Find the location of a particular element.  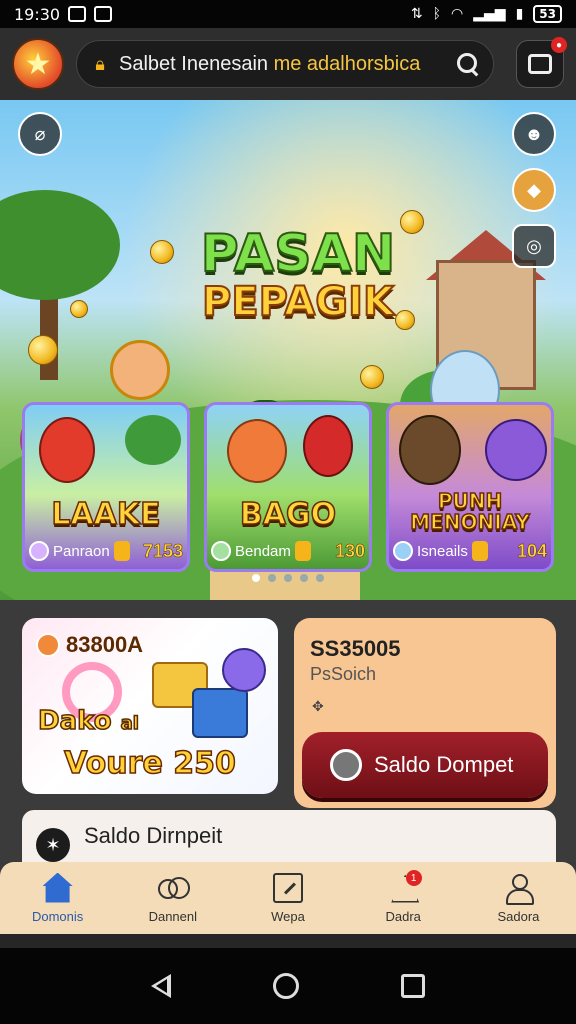

user-icon is located at coordinates (519, 889).